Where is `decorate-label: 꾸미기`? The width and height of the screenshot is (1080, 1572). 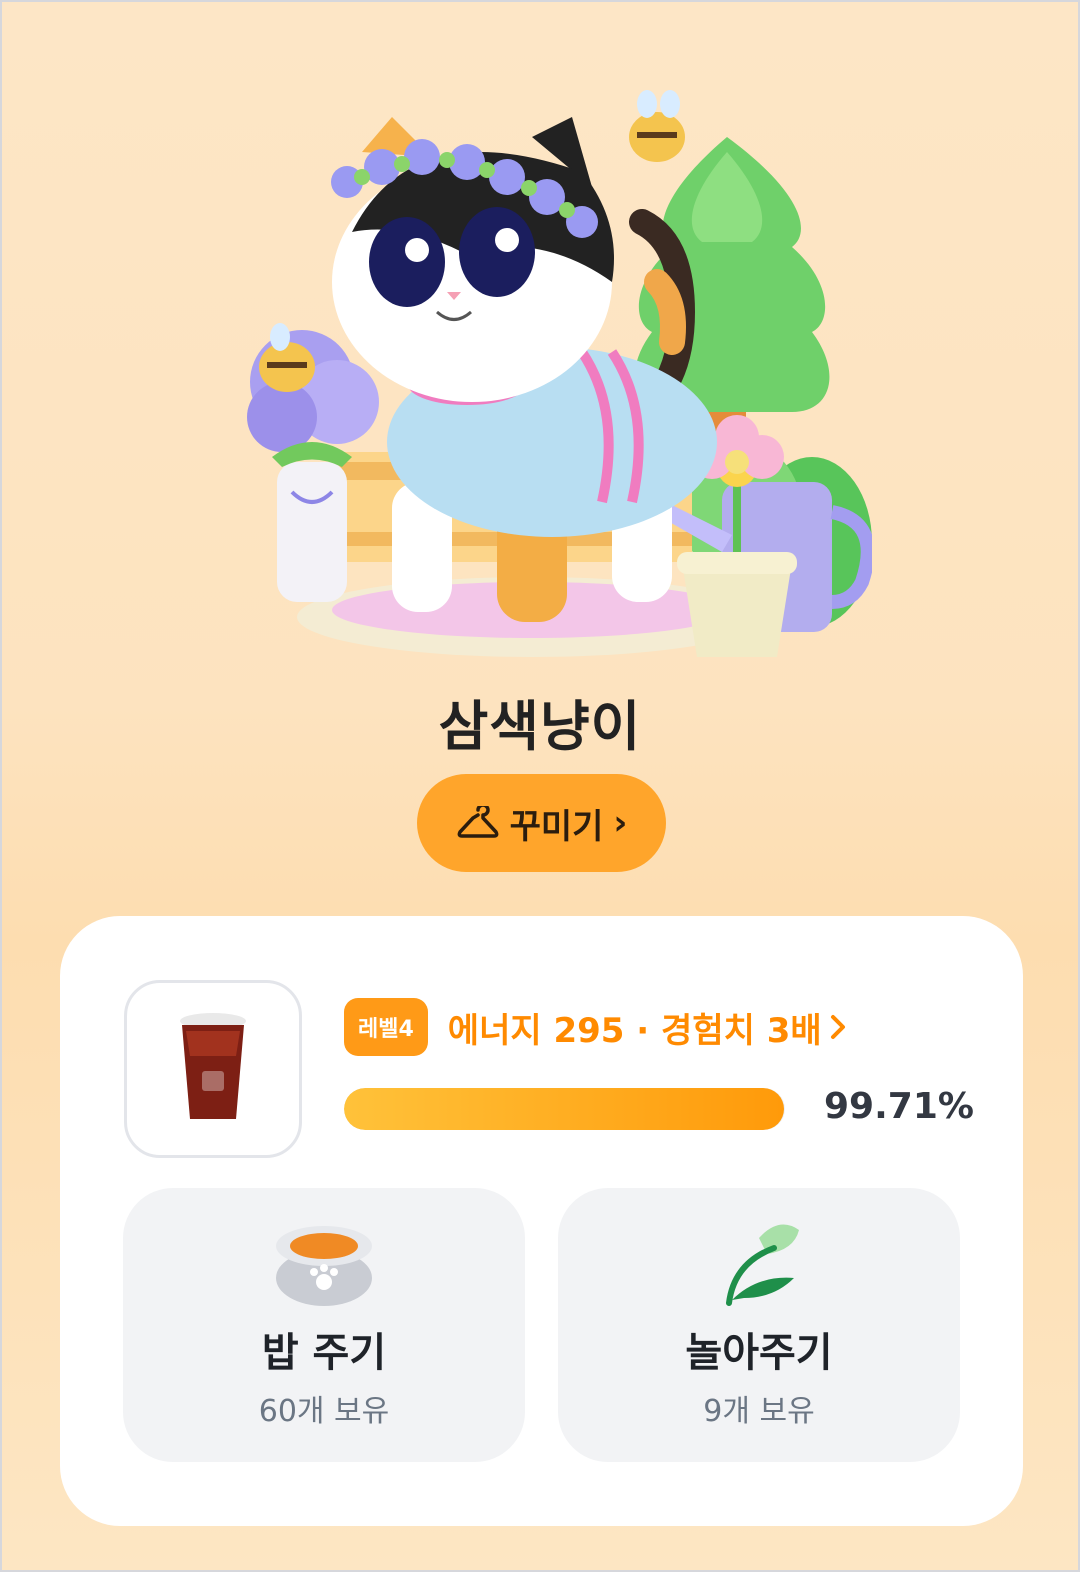 decorate-label: 꾸미기 is located at coordinates (556, 826).